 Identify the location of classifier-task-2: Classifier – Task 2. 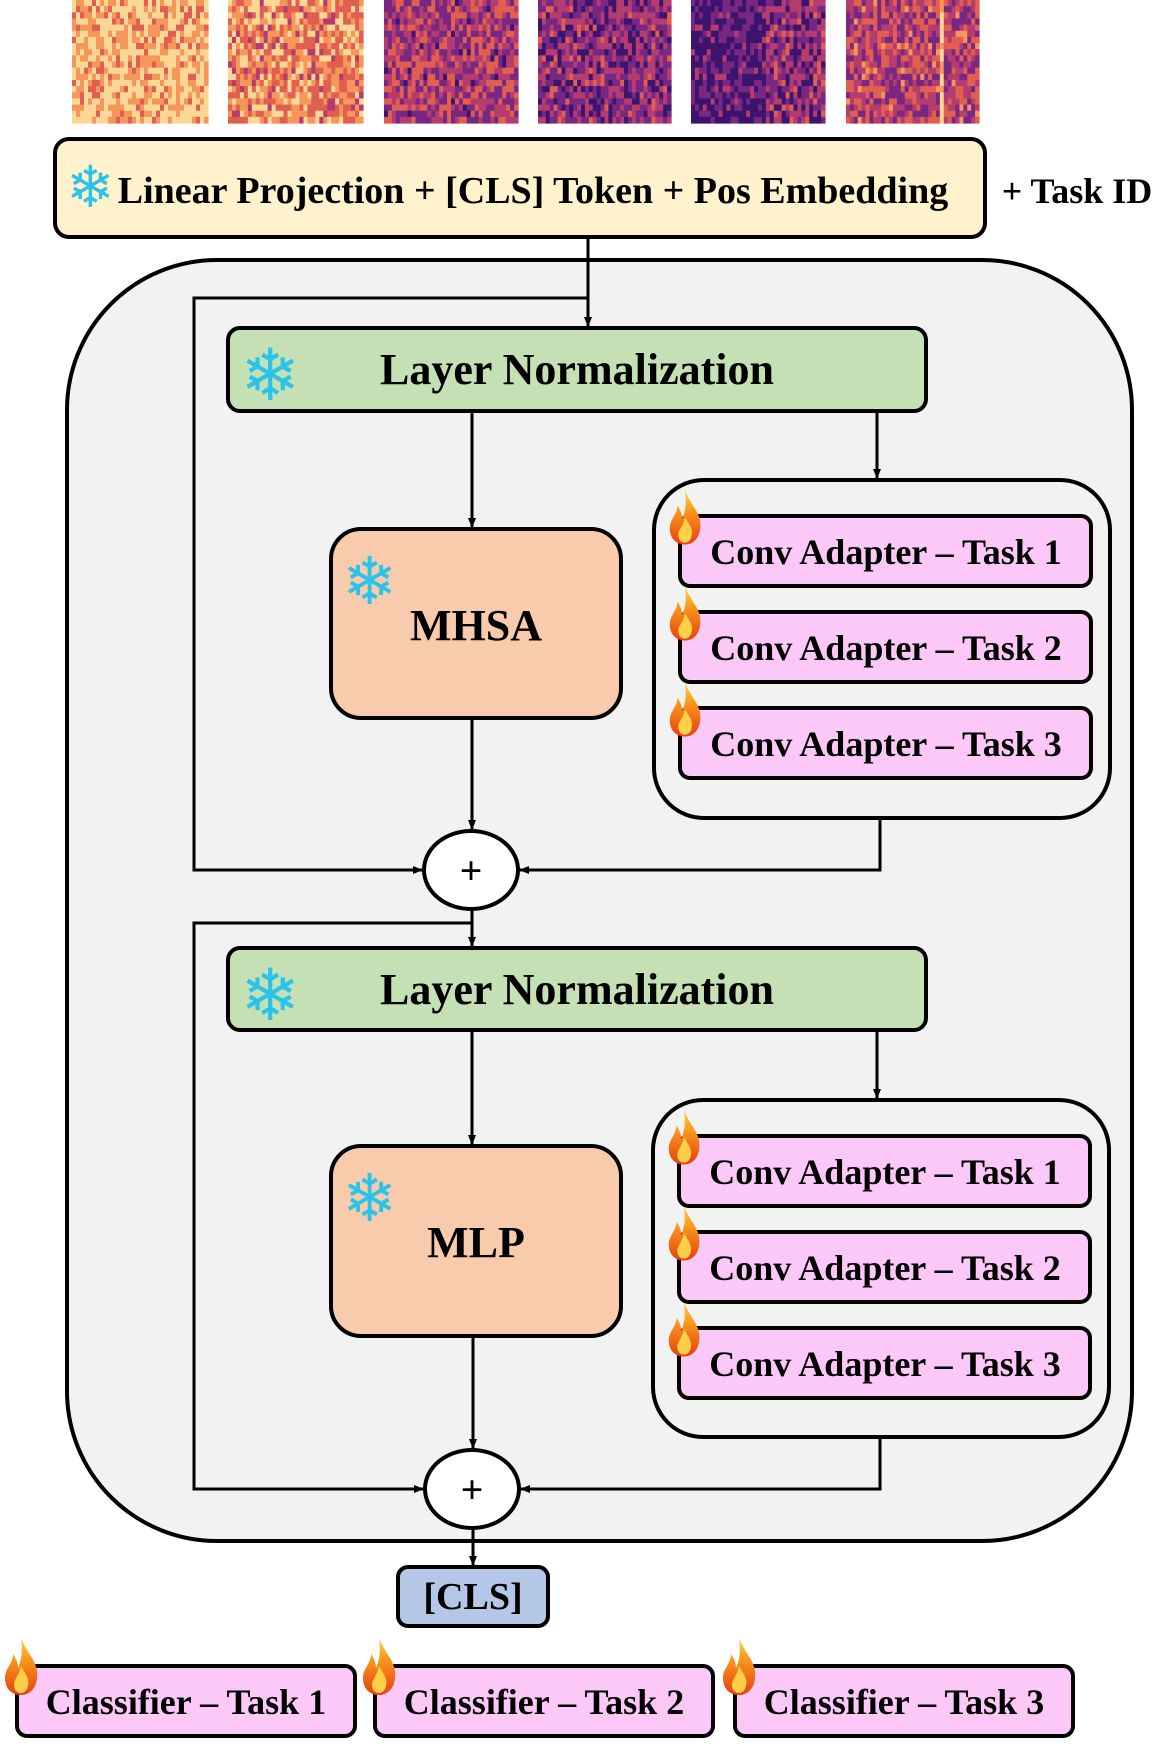
(539, 1688).